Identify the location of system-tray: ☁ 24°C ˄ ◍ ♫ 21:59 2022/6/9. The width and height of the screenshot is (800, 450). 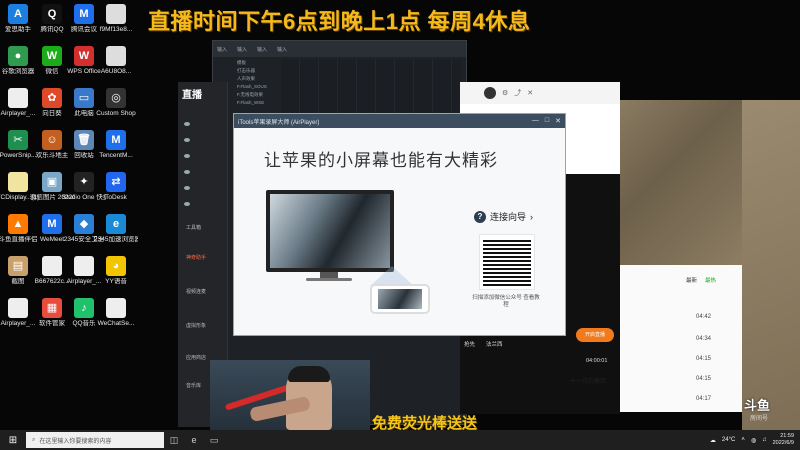
(755, 440).